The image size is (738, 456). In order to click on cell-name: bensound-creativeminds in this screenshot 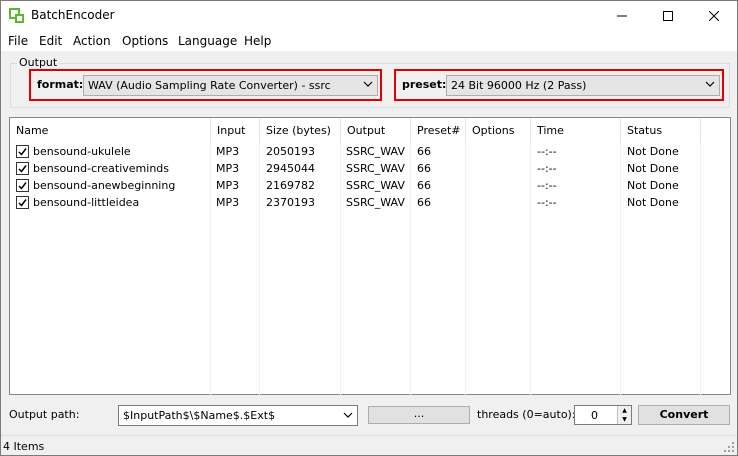, I will do `click(101, 168)`.